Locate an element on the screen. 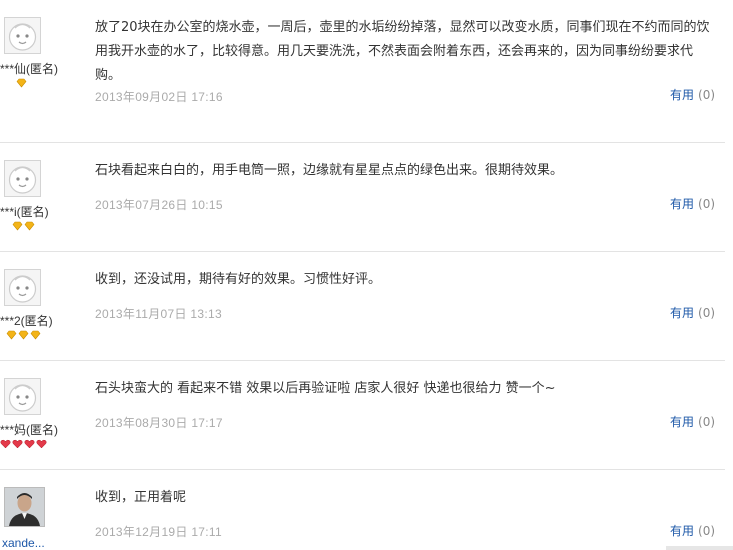 Image resolution: width=733 pixels, height=550 pixels. username: ***仙(匿名) is located at coordinates (46, 69).